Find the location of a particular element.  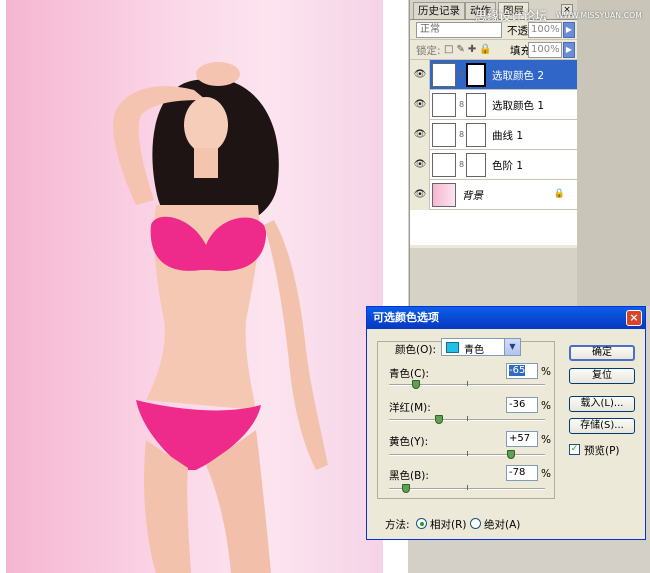

lock-label: 锁定: is located at coordinates (428, 51).